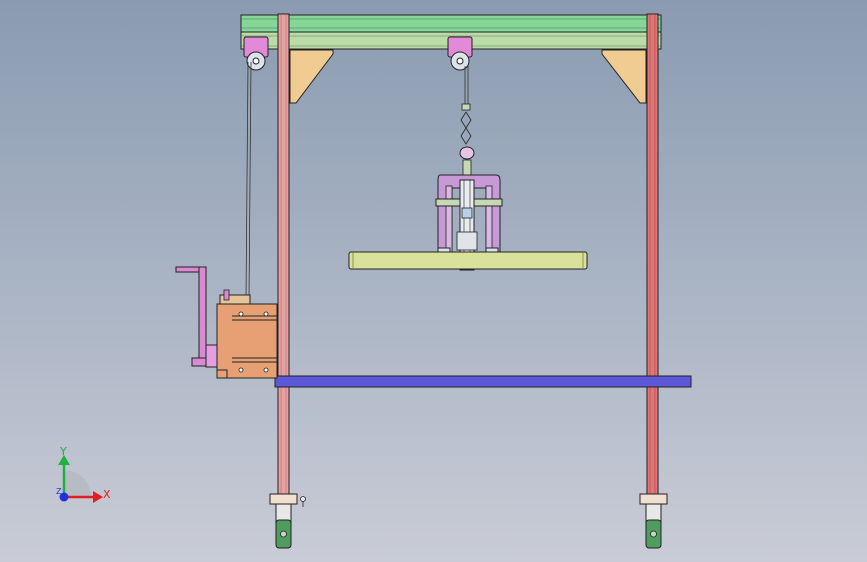 This screenshot has width=867, height=562. Describe the element at coordinates (107, 494) in the screenshot. I see `x-axis-label: X` at that location.